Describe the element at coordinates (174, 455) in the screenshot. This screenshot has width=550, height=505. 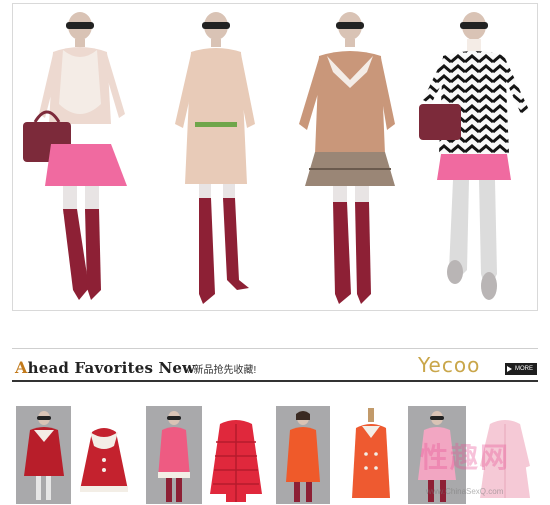
I see `thumb-pink-coat-model` at that location.